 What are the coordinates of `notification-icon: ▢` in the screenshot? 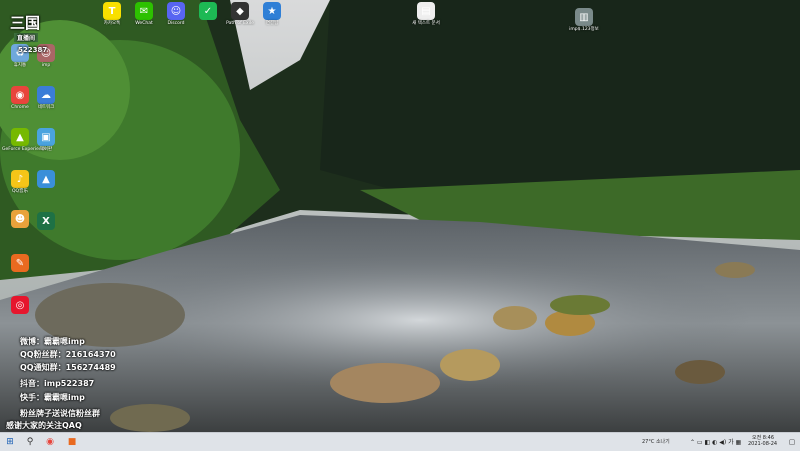 It's located at (792, 442).